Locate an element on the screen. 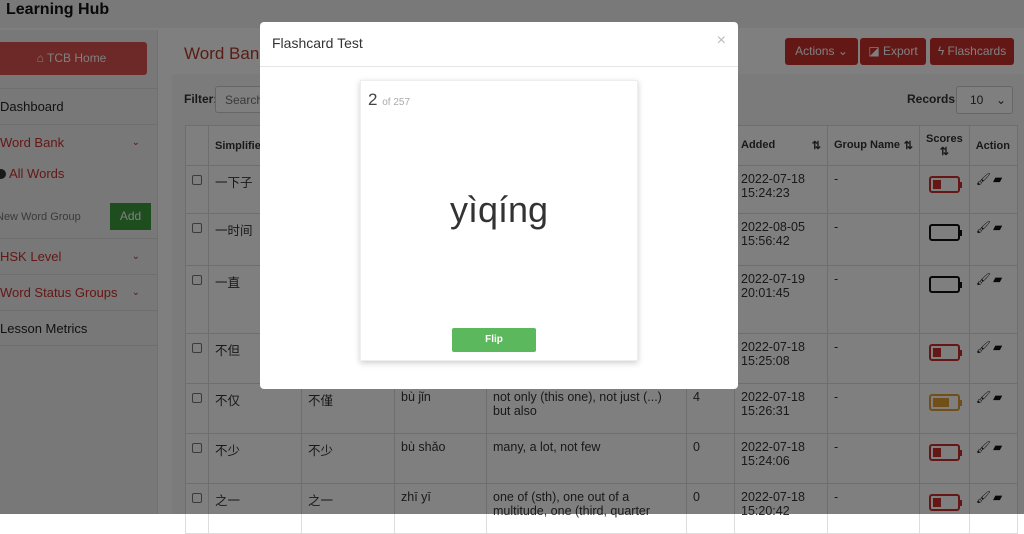 This screenshot has width=1024, height=534. modal-title: Flashcard Test is located at coordinates (317, 43).